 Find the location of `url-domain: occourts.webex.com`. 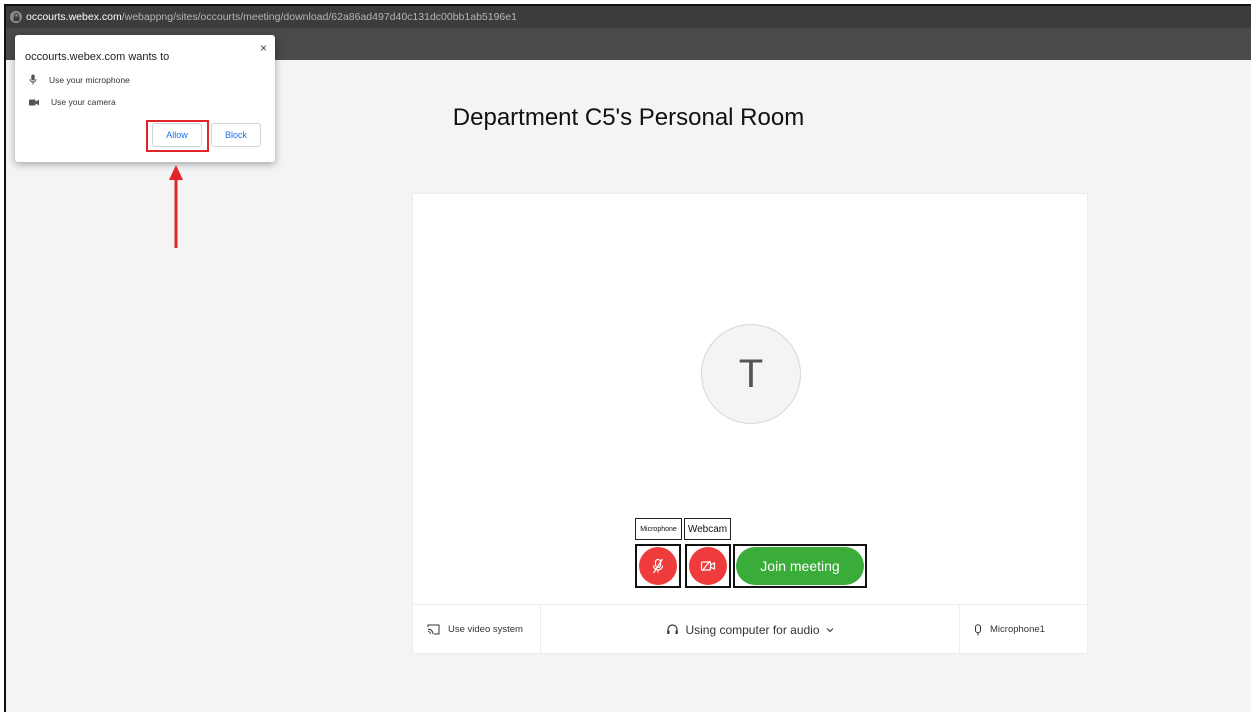

url-domain: occourts.webex.com is located at coordinates (74, 17).